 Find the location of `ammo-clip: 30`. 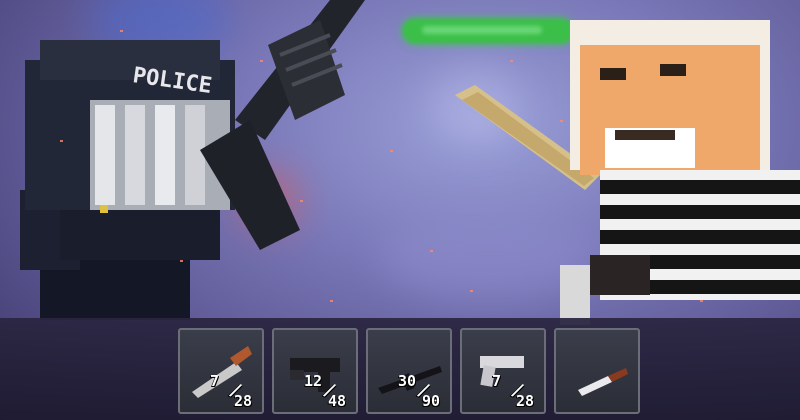

ammo-clip: 30 is located at coordinates (407, 381).